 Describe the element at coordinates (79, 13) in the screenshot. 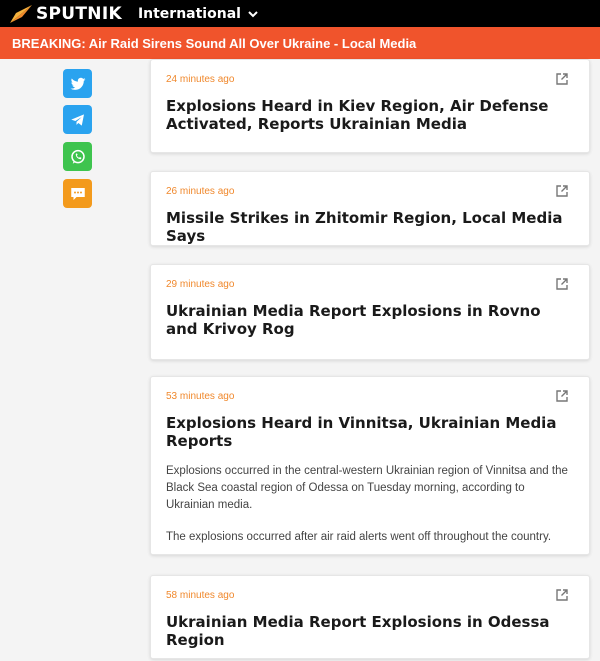

I see `logo-text: SPUTNIK` at that location.